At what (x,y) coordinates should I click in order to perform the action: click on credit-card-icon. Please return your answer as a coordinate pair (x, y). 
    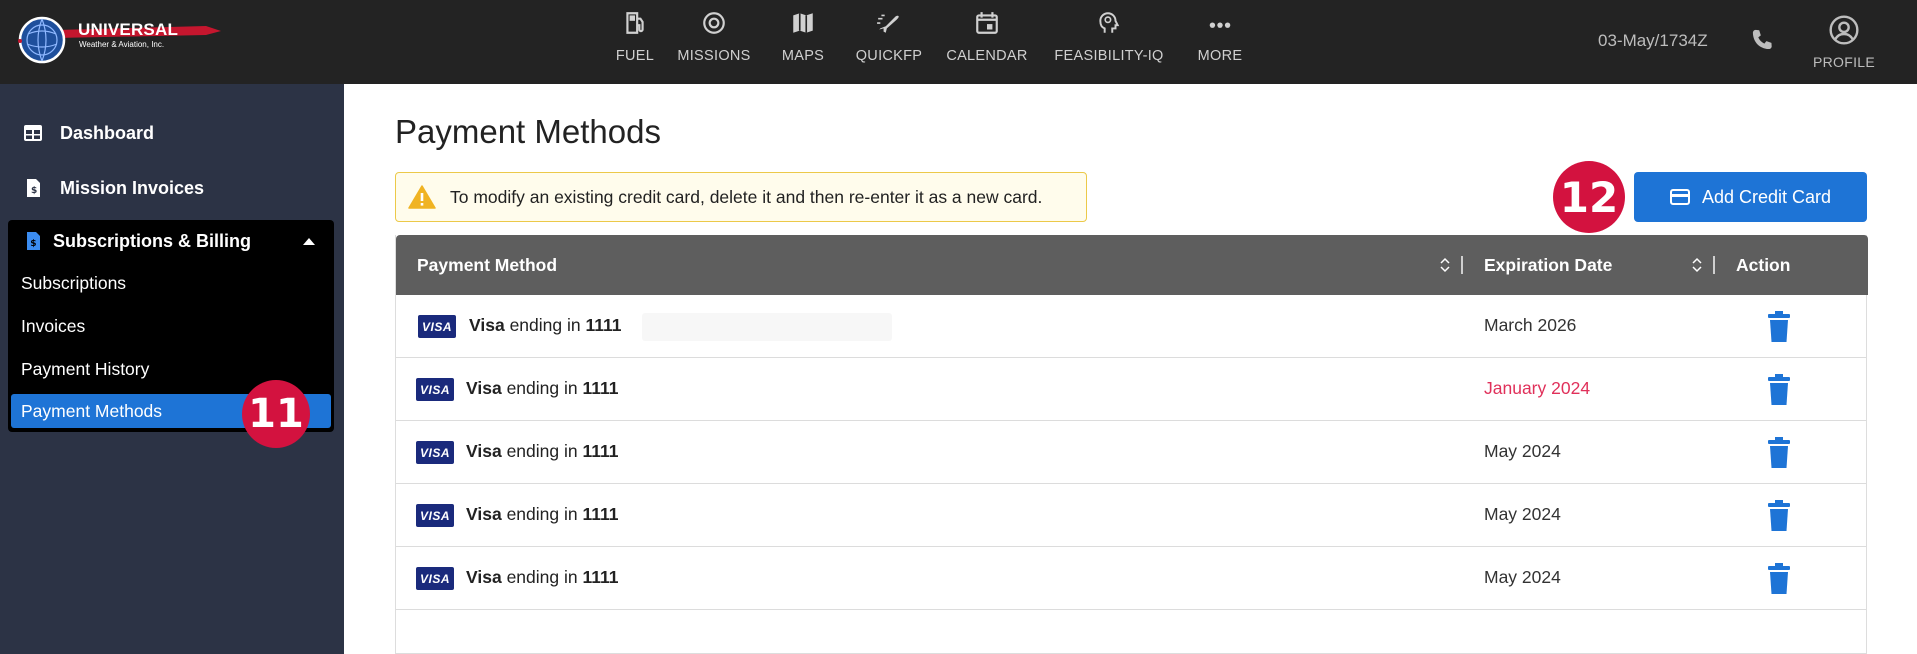
    Looking at the image, I should click on (1679, 197).